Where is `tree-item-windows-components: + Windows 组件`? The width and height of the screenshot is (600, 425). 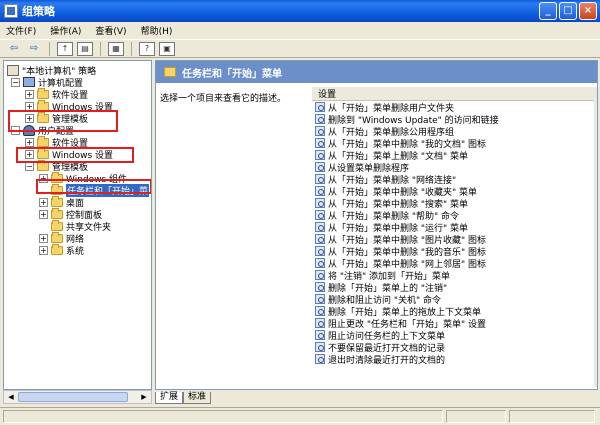
tree-item-windows-components: + Windows 组件 is located at coordinates (83, 178).